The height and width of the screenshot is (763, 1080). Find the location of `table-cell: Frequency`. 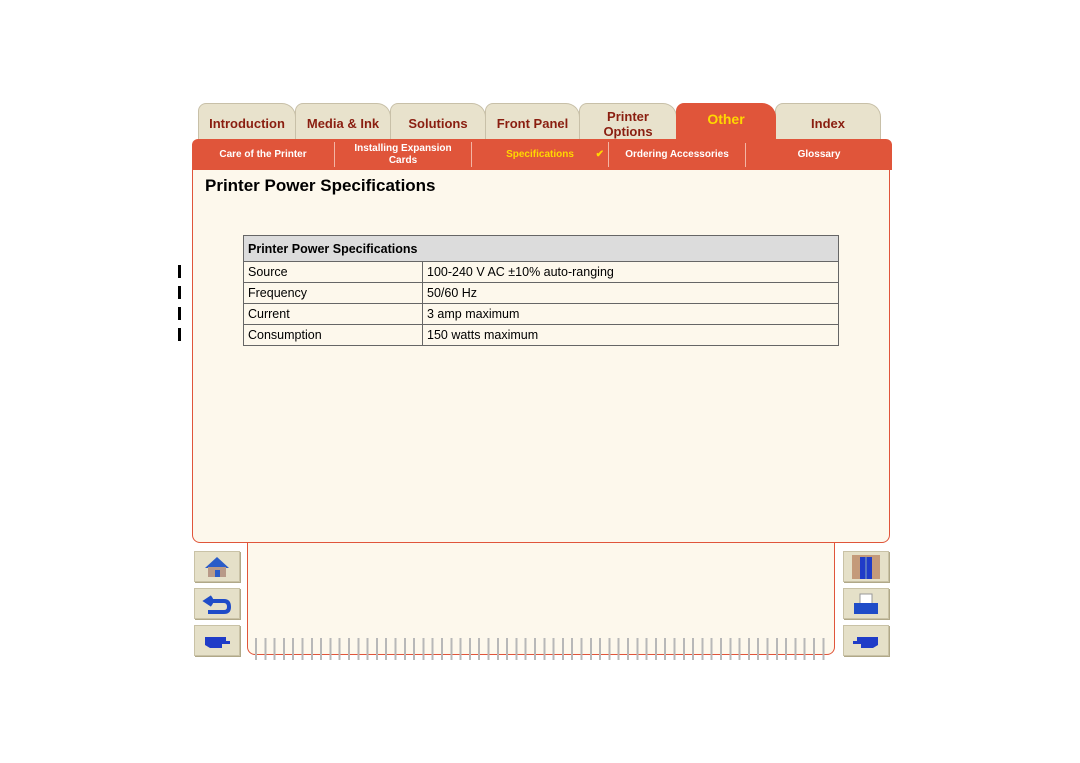

table-cell: Frequency is located at coordinates (333, 293).